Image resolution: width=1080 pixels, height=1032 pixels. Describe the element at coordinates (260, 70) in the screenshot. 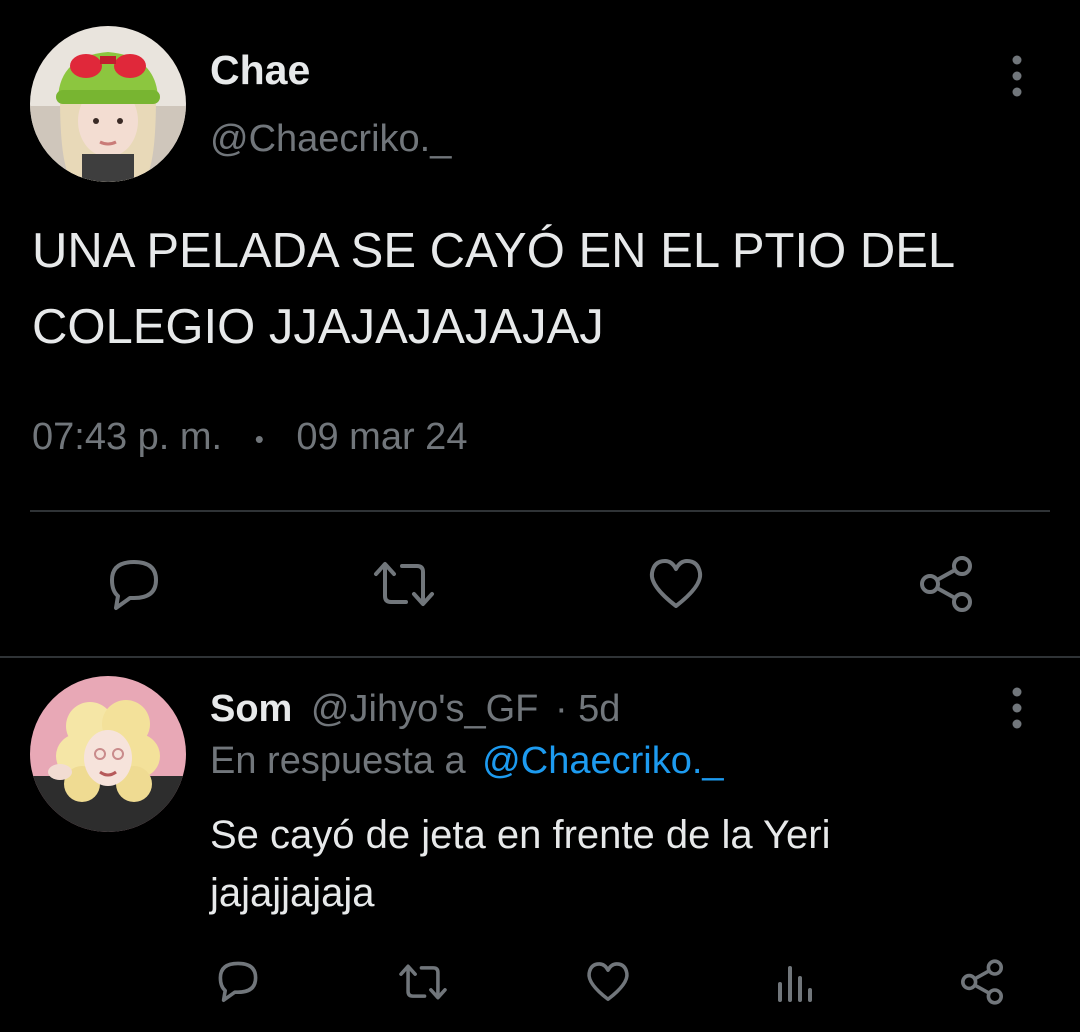

I see `author-name: Chae` at that location.